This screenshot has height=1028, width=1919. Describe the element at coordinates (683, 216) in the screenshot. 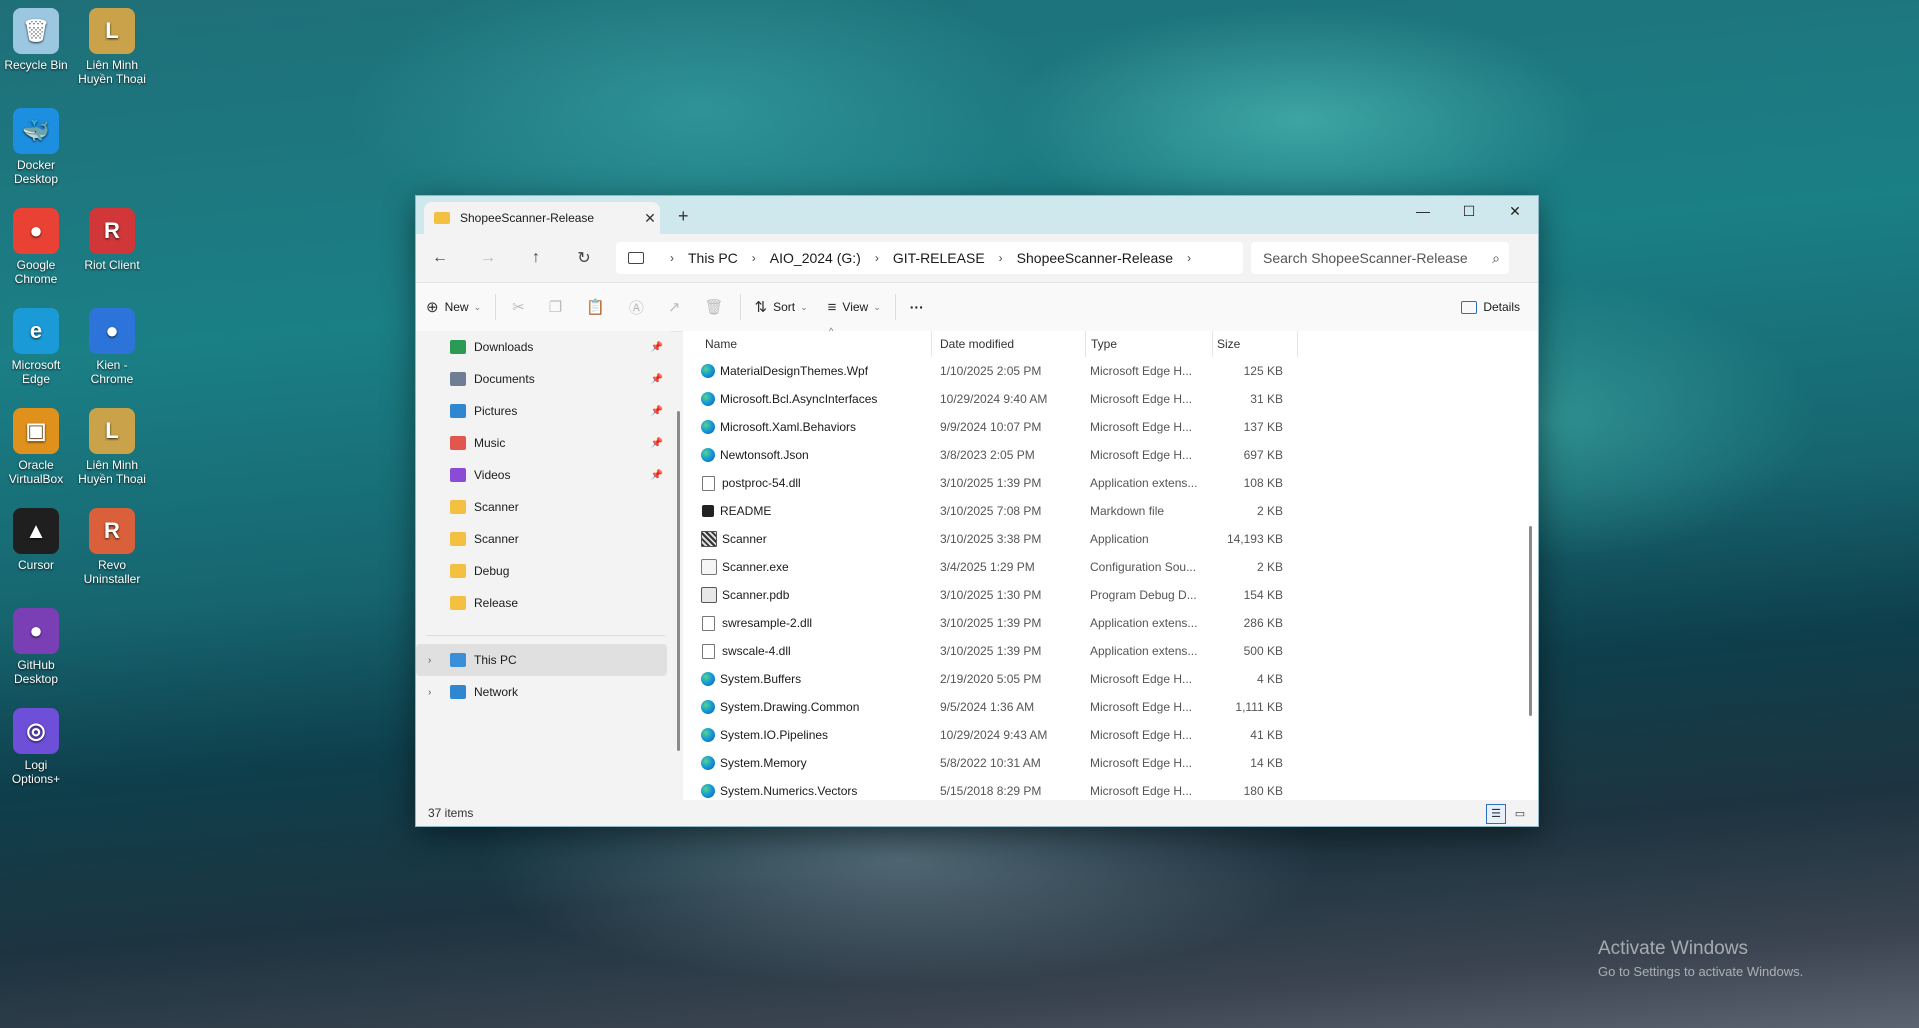

I see `new-tab-button: +` at that location.